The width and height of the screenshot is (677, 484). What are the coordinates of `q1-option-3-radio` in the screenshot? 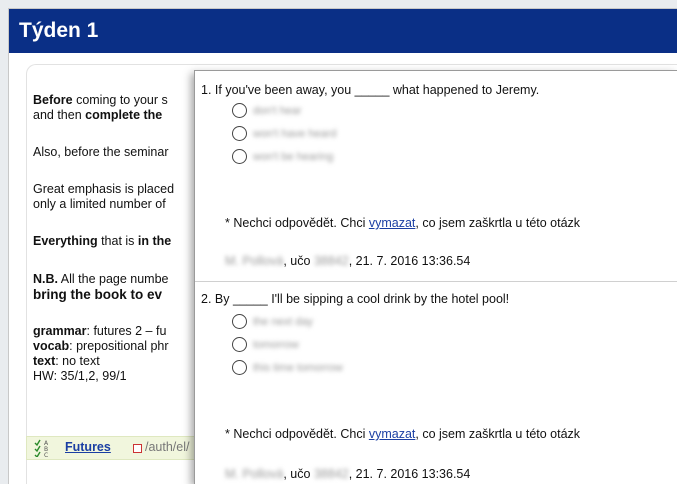 It's located at (239, 156).